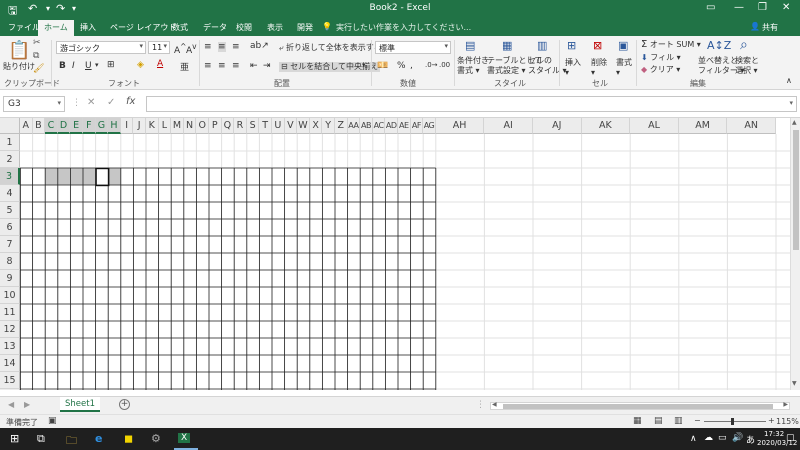 The height and width of the screenshot is (450, 800). What do you see at coordinates (143, 27) in the screenshot?
I see `tab-page-layout: ページ レイアウト` at bounding box center [143, 27].